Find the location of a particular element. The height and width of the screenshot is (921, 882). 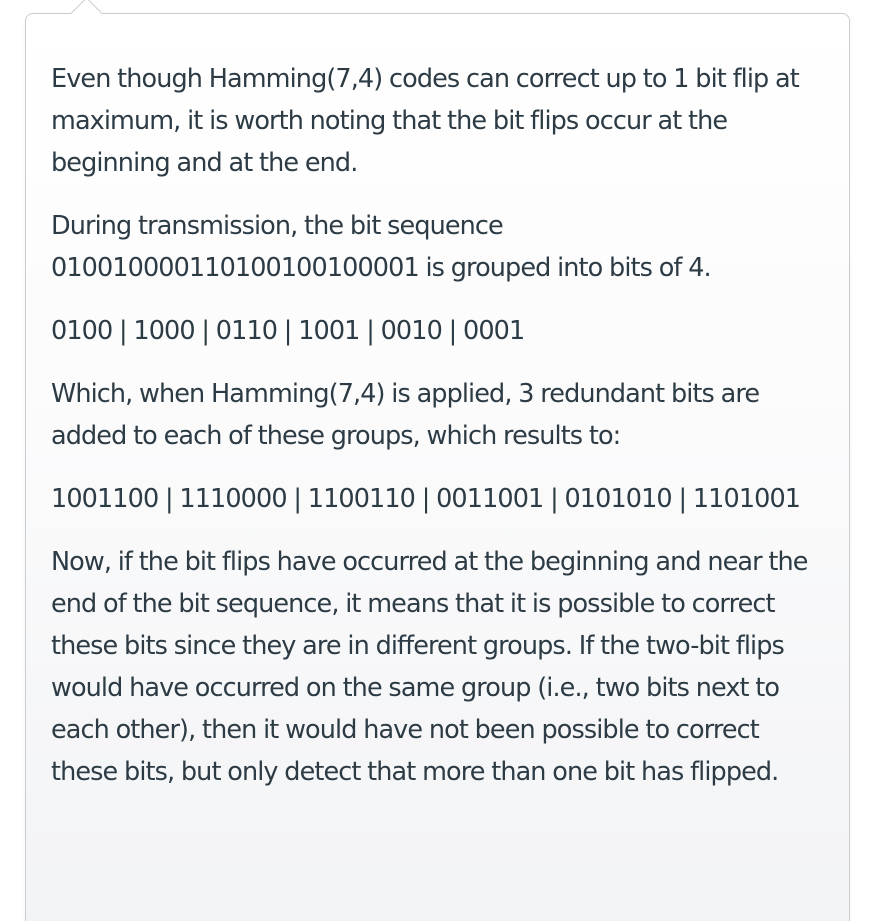

bubble-caret-mask is located at coordinates (88, 21).